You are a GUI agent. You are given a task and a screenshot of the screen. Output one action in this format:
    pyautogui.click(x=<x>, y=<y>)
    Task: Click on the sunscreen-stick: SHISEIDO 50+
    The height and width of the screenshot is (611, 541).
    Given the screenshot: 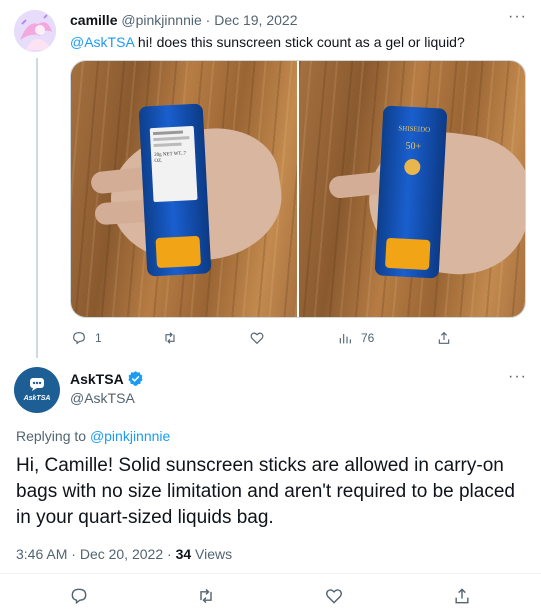 What is the action you would take?
    pyautogui.click(x=411, y=192)
    